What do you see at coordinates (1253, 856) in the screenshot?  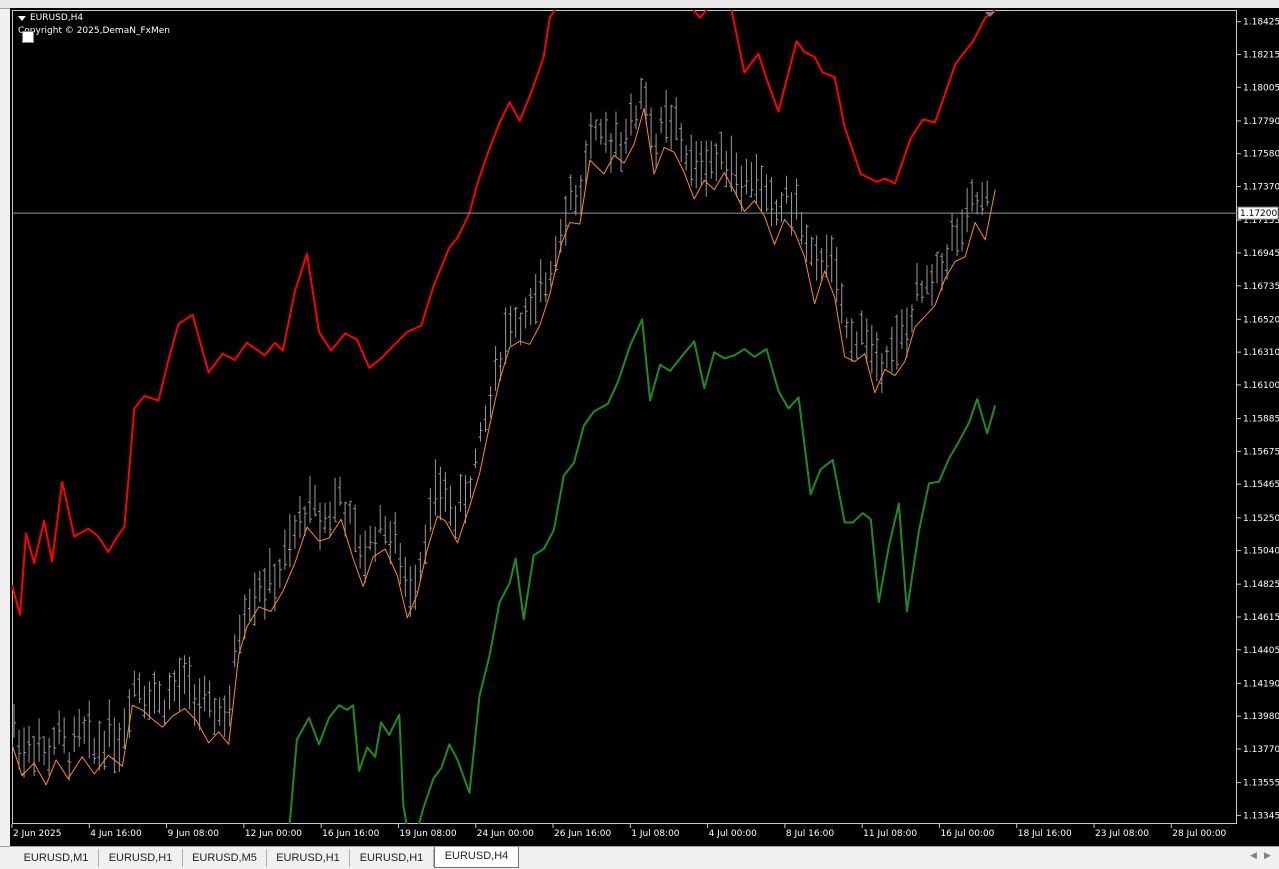 I see `scroll-left-icon: ◀` at bounding box center [1253, 856].